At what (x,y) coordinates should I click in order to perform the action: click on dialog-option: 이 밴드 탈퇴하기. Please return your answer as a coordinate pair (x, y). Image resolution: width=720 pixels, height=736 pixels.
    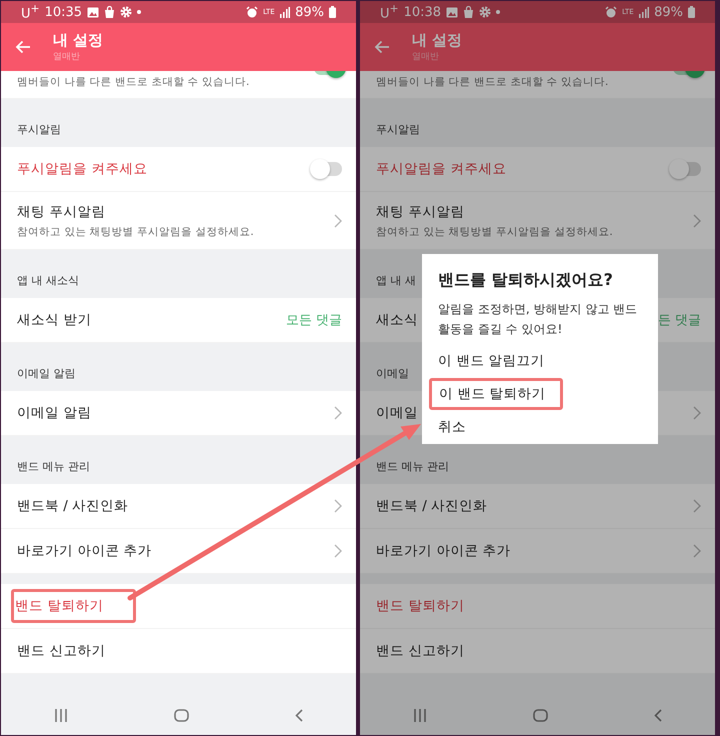
    Looking at the image, I should click on (492, 393).